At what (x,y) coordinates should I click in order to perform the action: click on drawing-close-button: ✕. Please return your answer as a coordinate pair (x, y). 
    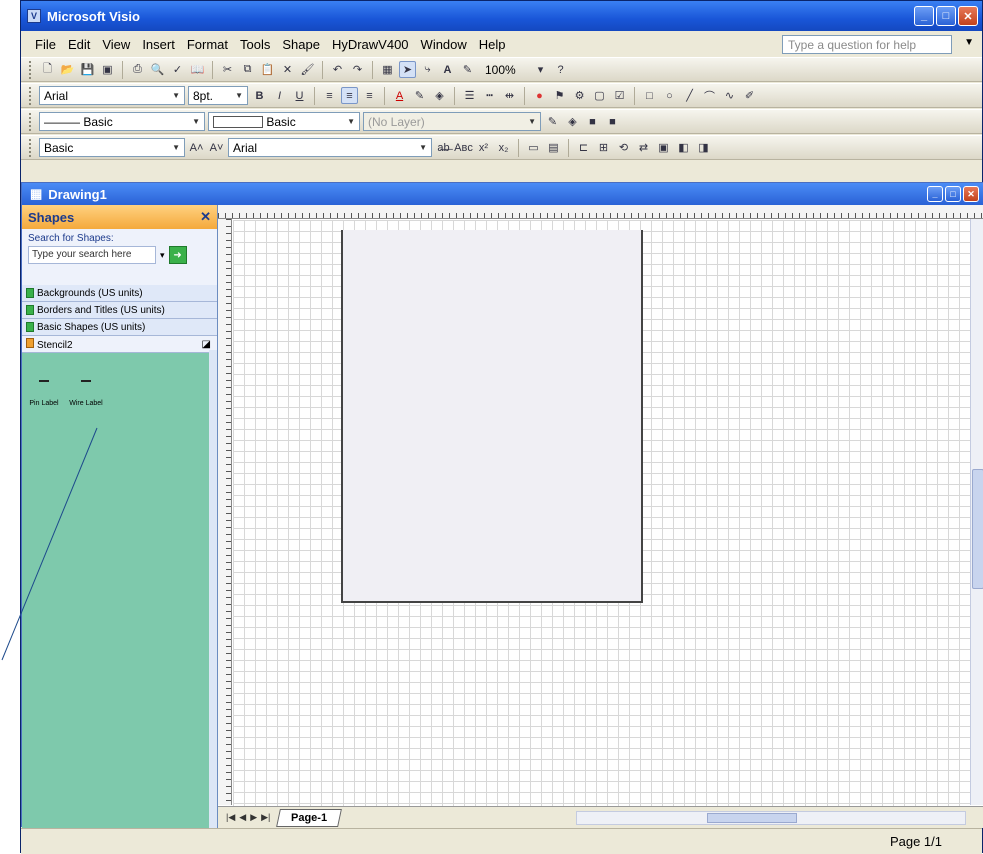
    Looking at the image, I should click on (971, 194).